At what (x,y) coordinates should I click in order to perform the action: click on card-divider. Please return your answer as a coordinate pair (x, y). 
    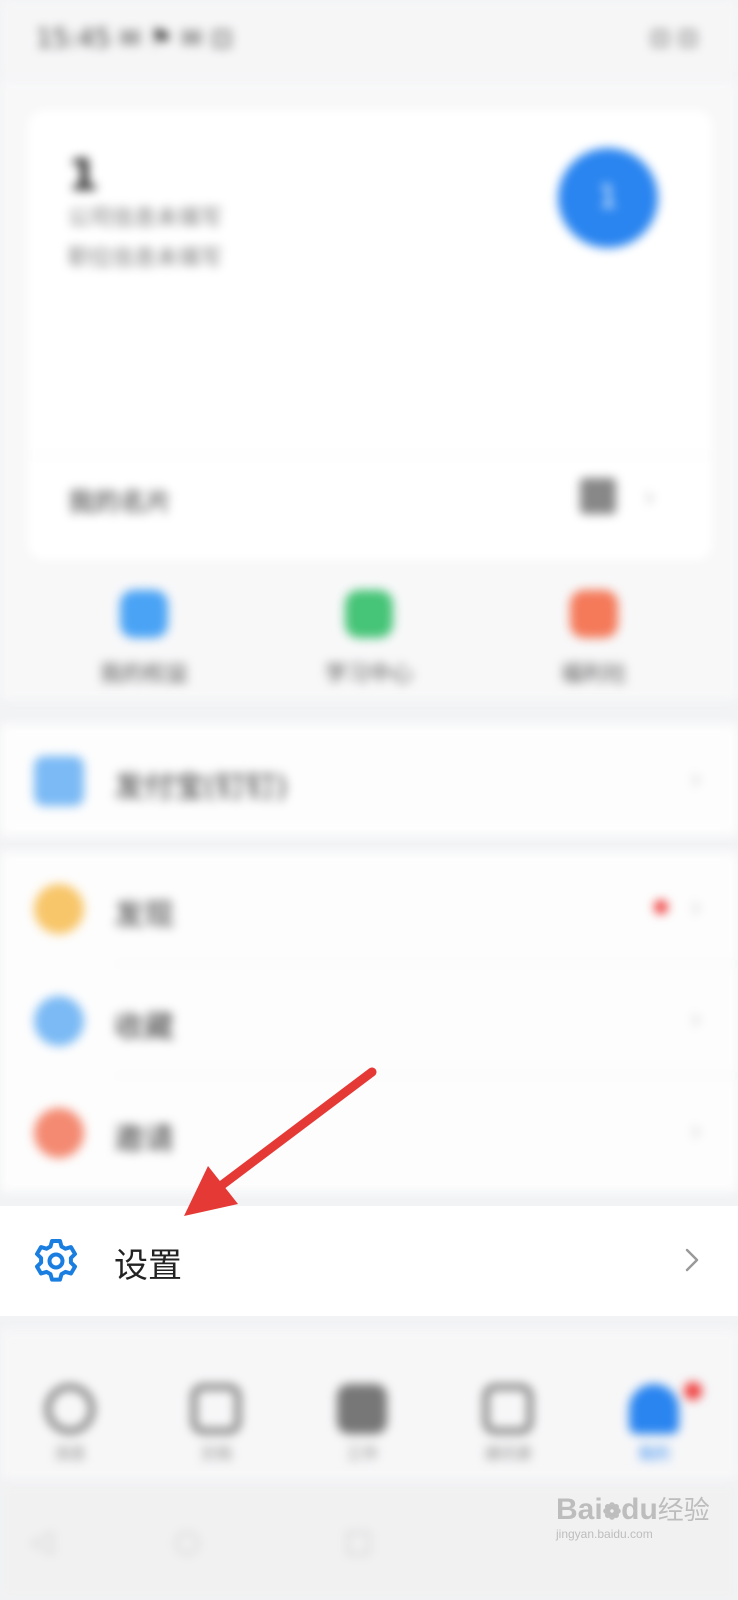
    Looking at the image, I should click on (370, 455).